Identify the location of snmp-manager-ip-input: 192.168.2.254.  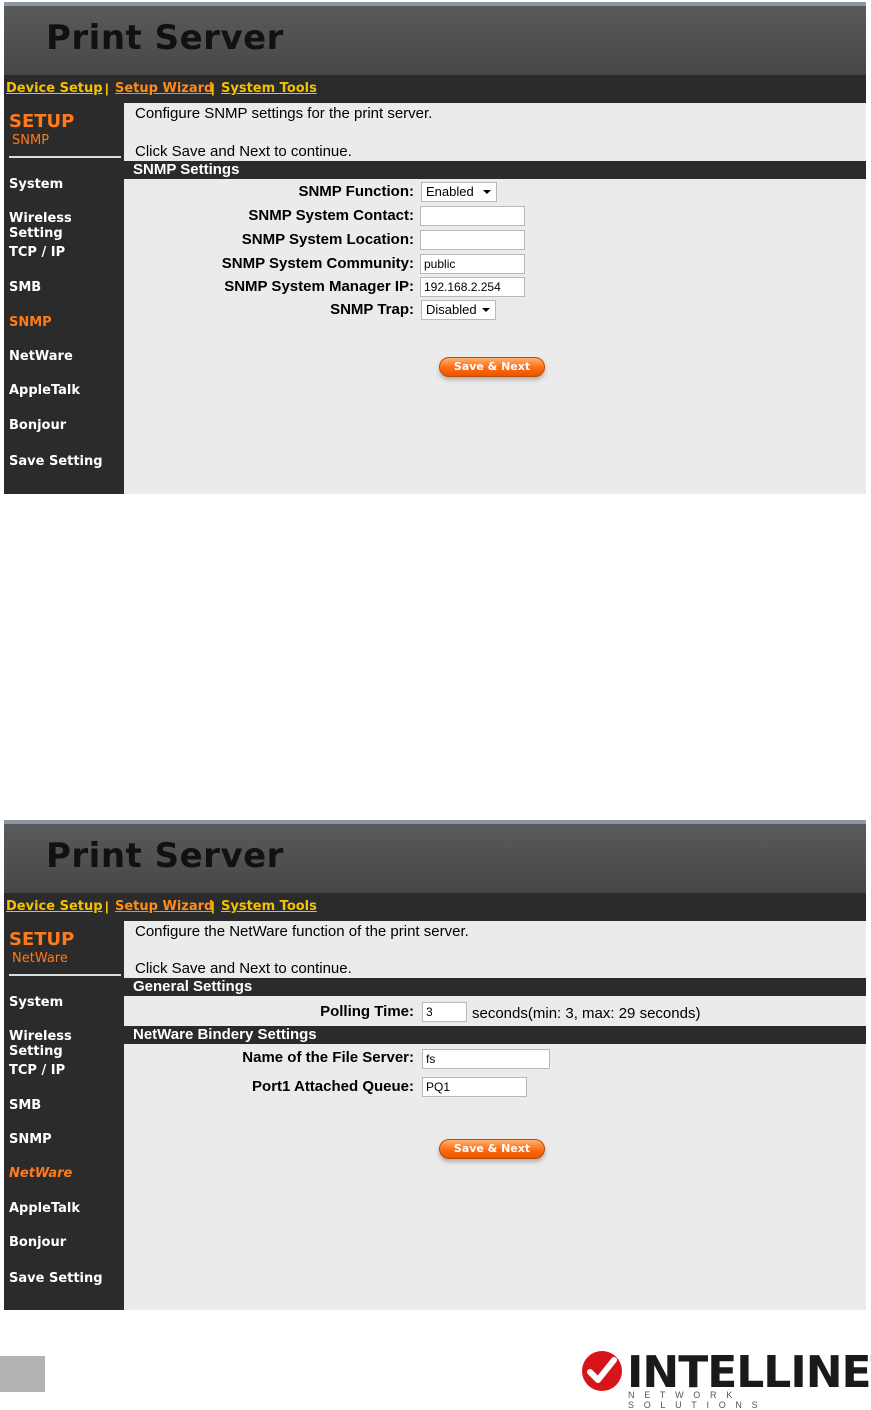
(472, 287).